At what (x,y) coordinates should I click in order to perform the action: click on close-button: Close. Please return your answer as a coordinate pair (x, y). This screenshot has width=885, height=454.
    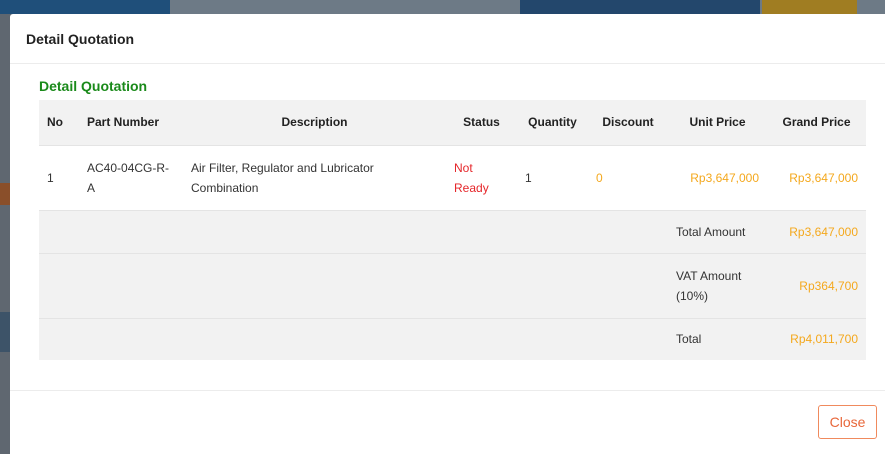
    Looking at the image, I should click on (847, 422).